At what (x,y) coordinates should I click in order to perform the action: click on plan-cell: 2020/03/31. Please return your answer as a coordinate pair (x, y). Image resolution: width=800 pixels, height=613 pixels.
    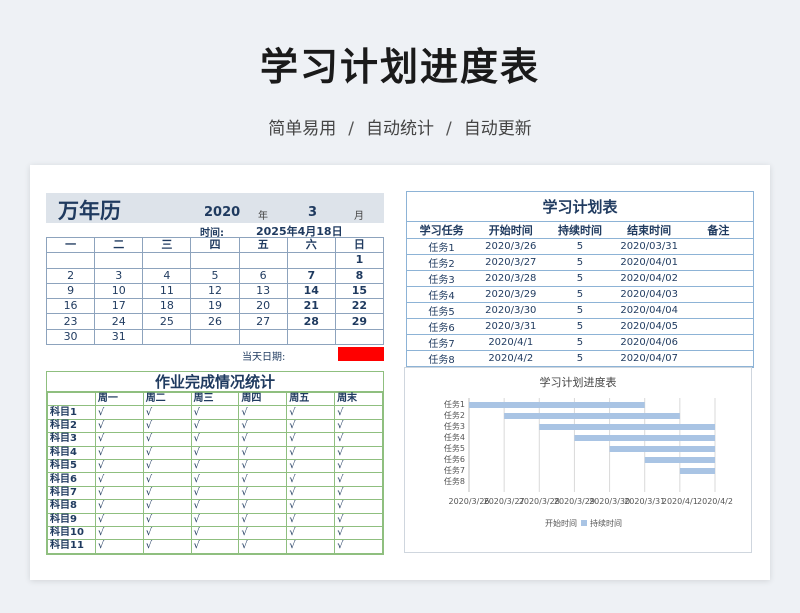
    Looking at the image, I should click on (649, 246).